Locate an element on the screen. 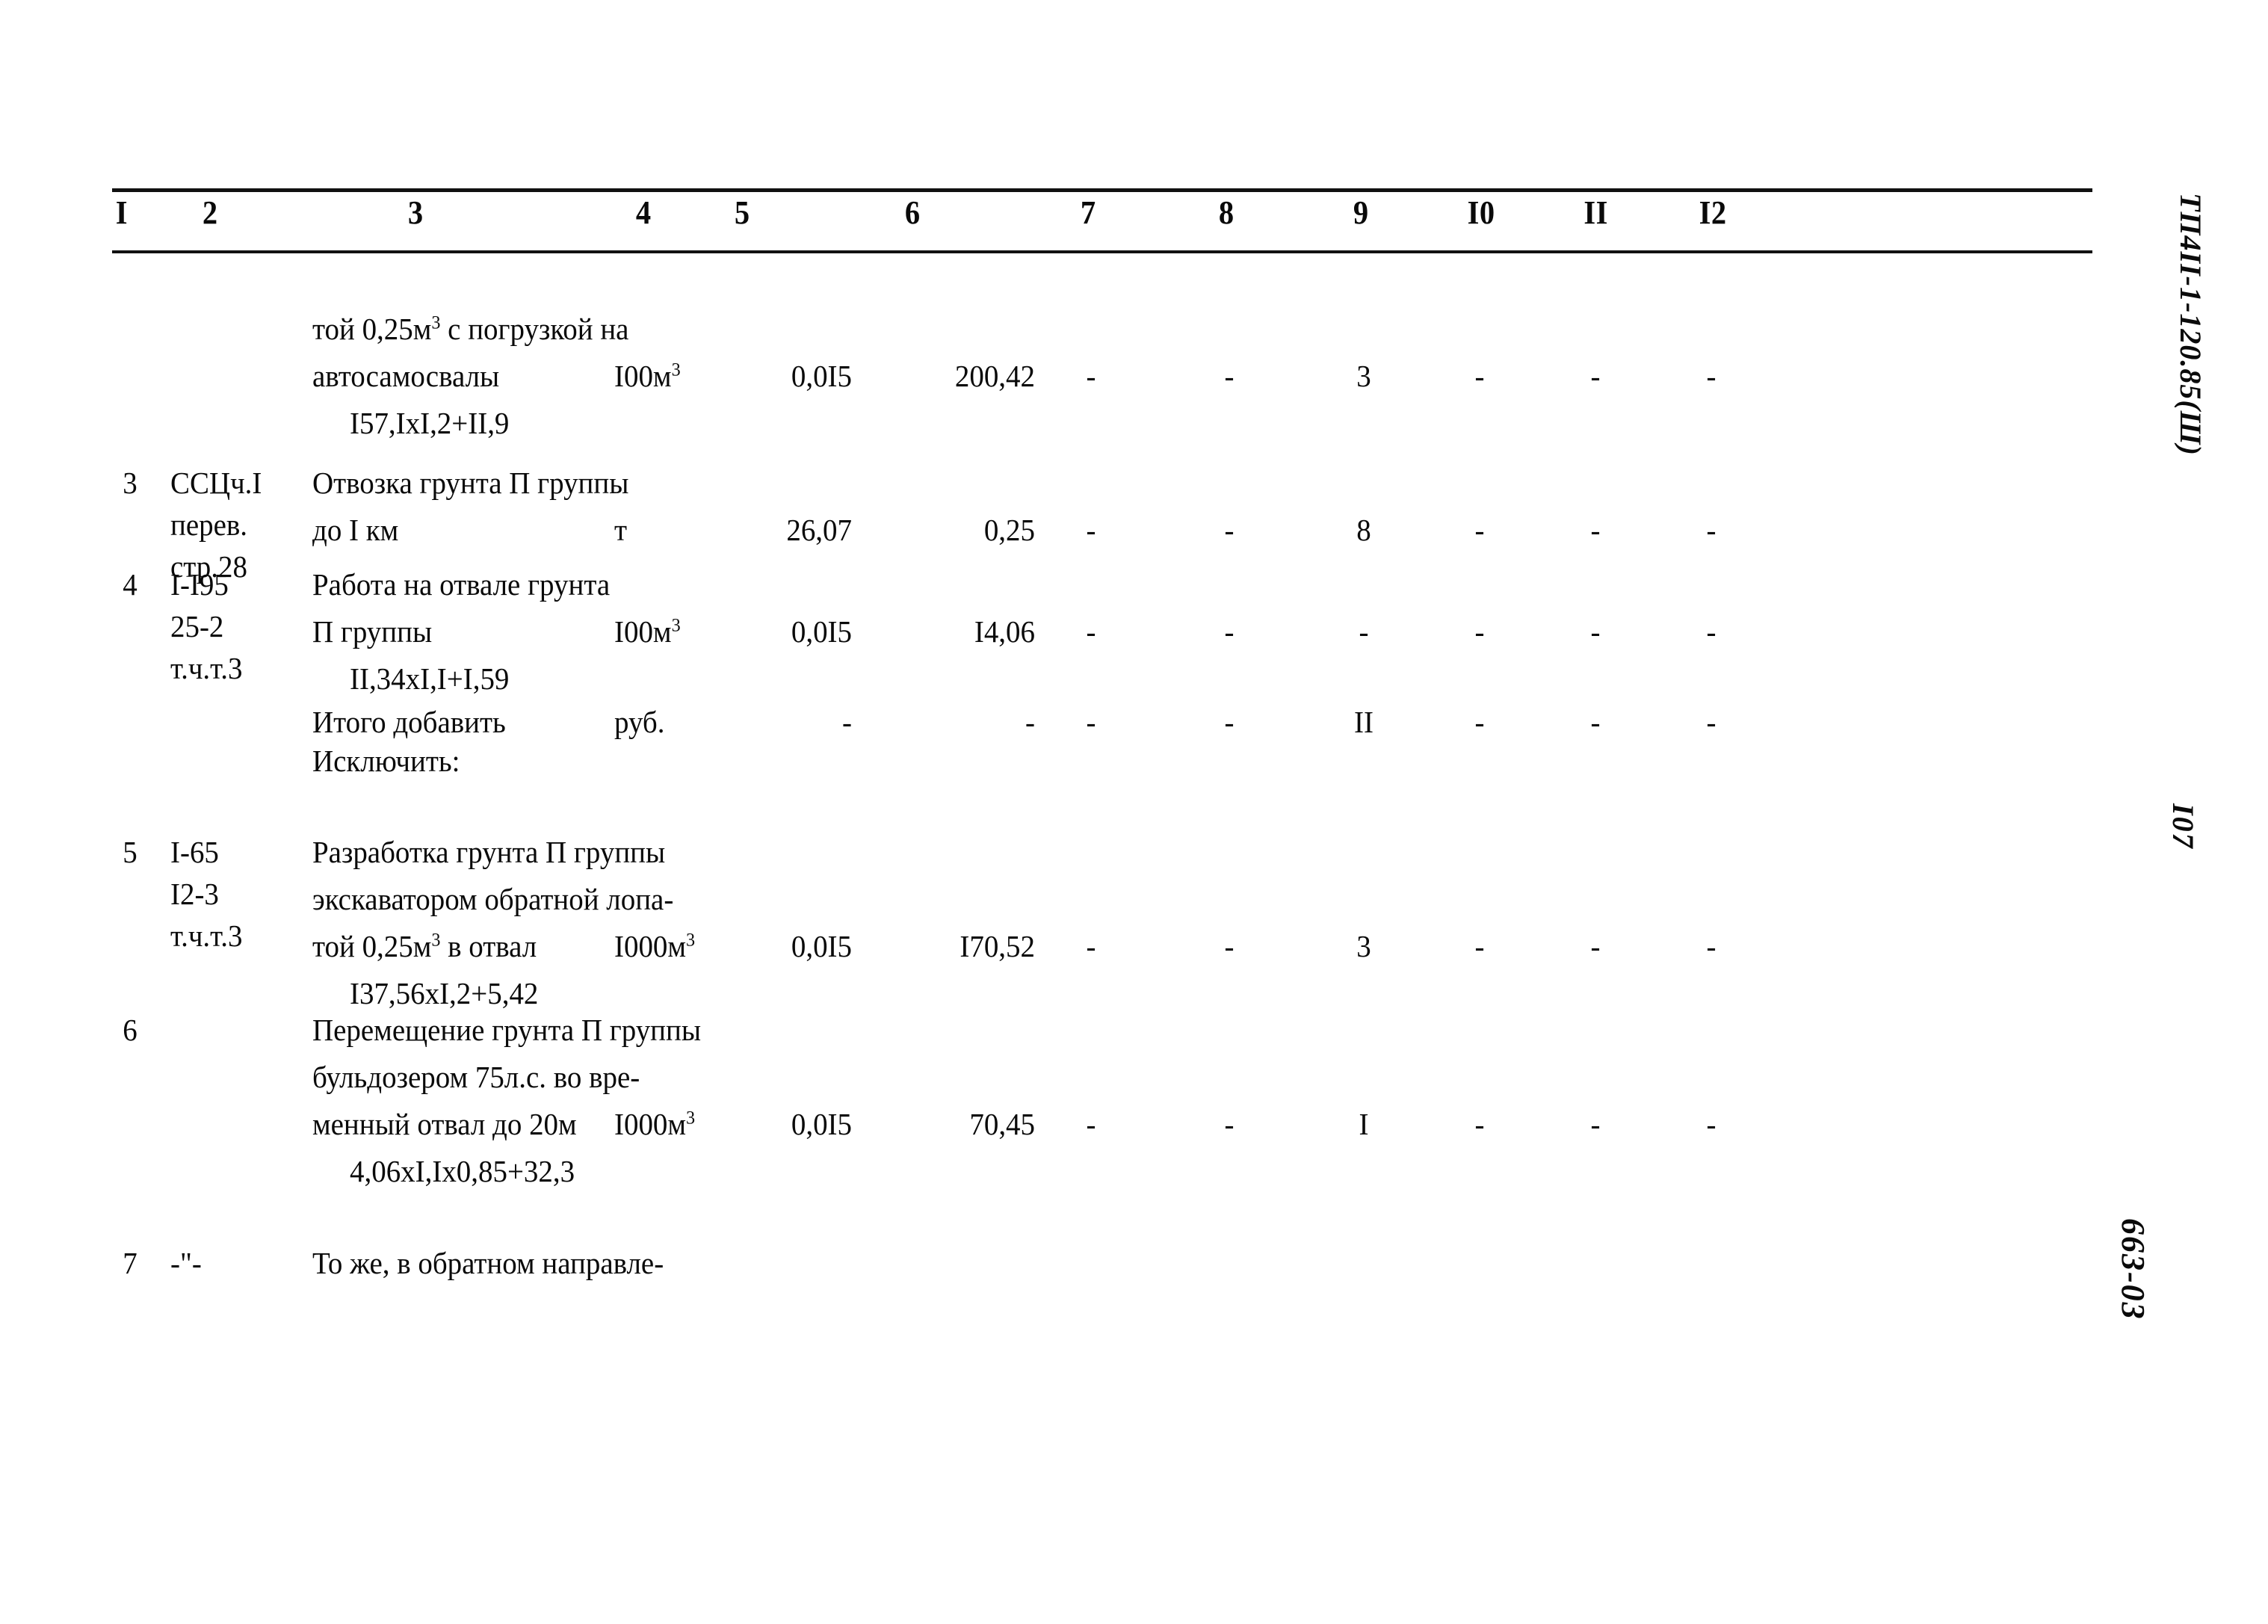 The width and height of the screenshot is (2268, 1624). cell-norm-reference-line: ССЦч.I is located at coordinates (216, 483).